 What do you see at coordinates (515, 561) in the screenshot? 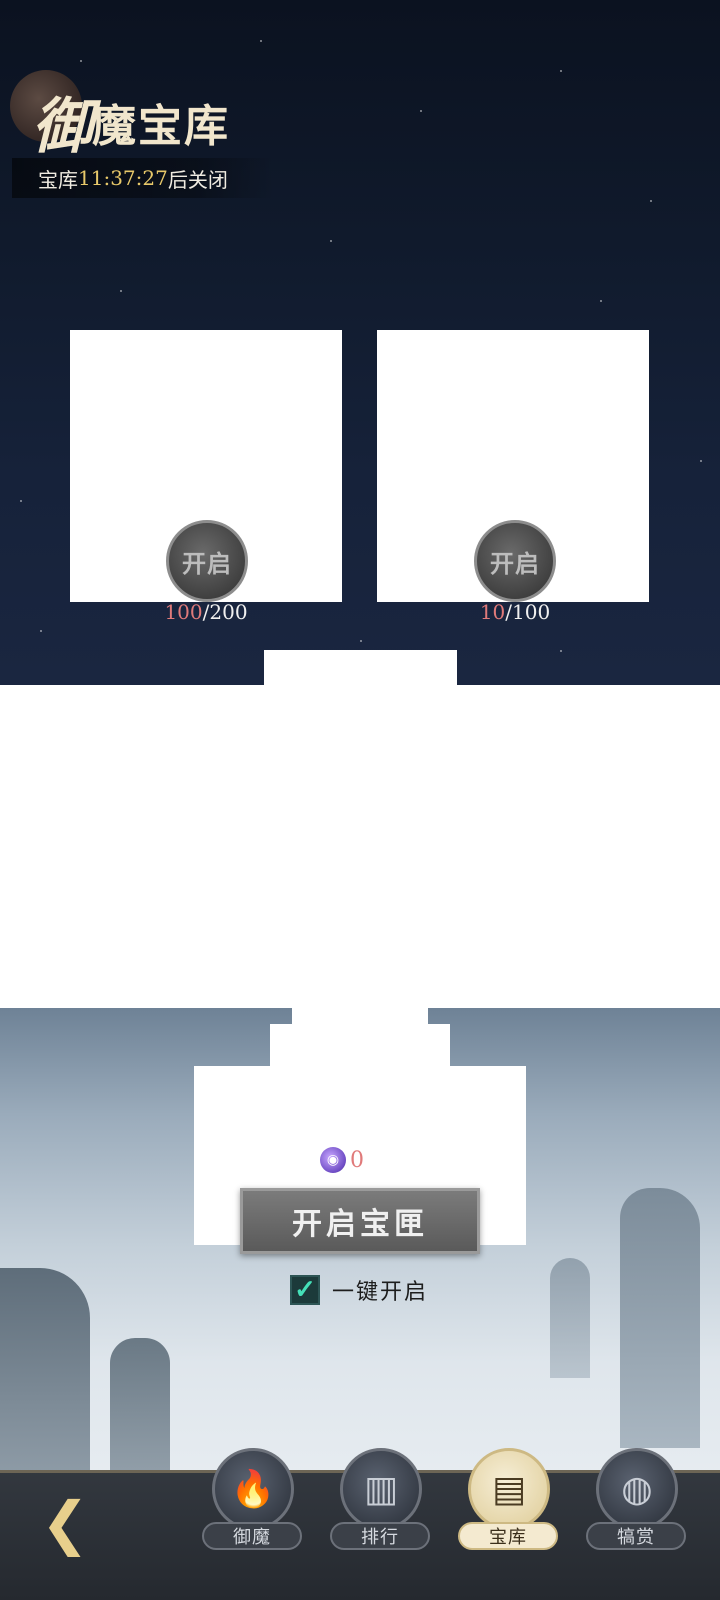
I see `chest-2-open-button: 开启` at bounding box center [515, 561].